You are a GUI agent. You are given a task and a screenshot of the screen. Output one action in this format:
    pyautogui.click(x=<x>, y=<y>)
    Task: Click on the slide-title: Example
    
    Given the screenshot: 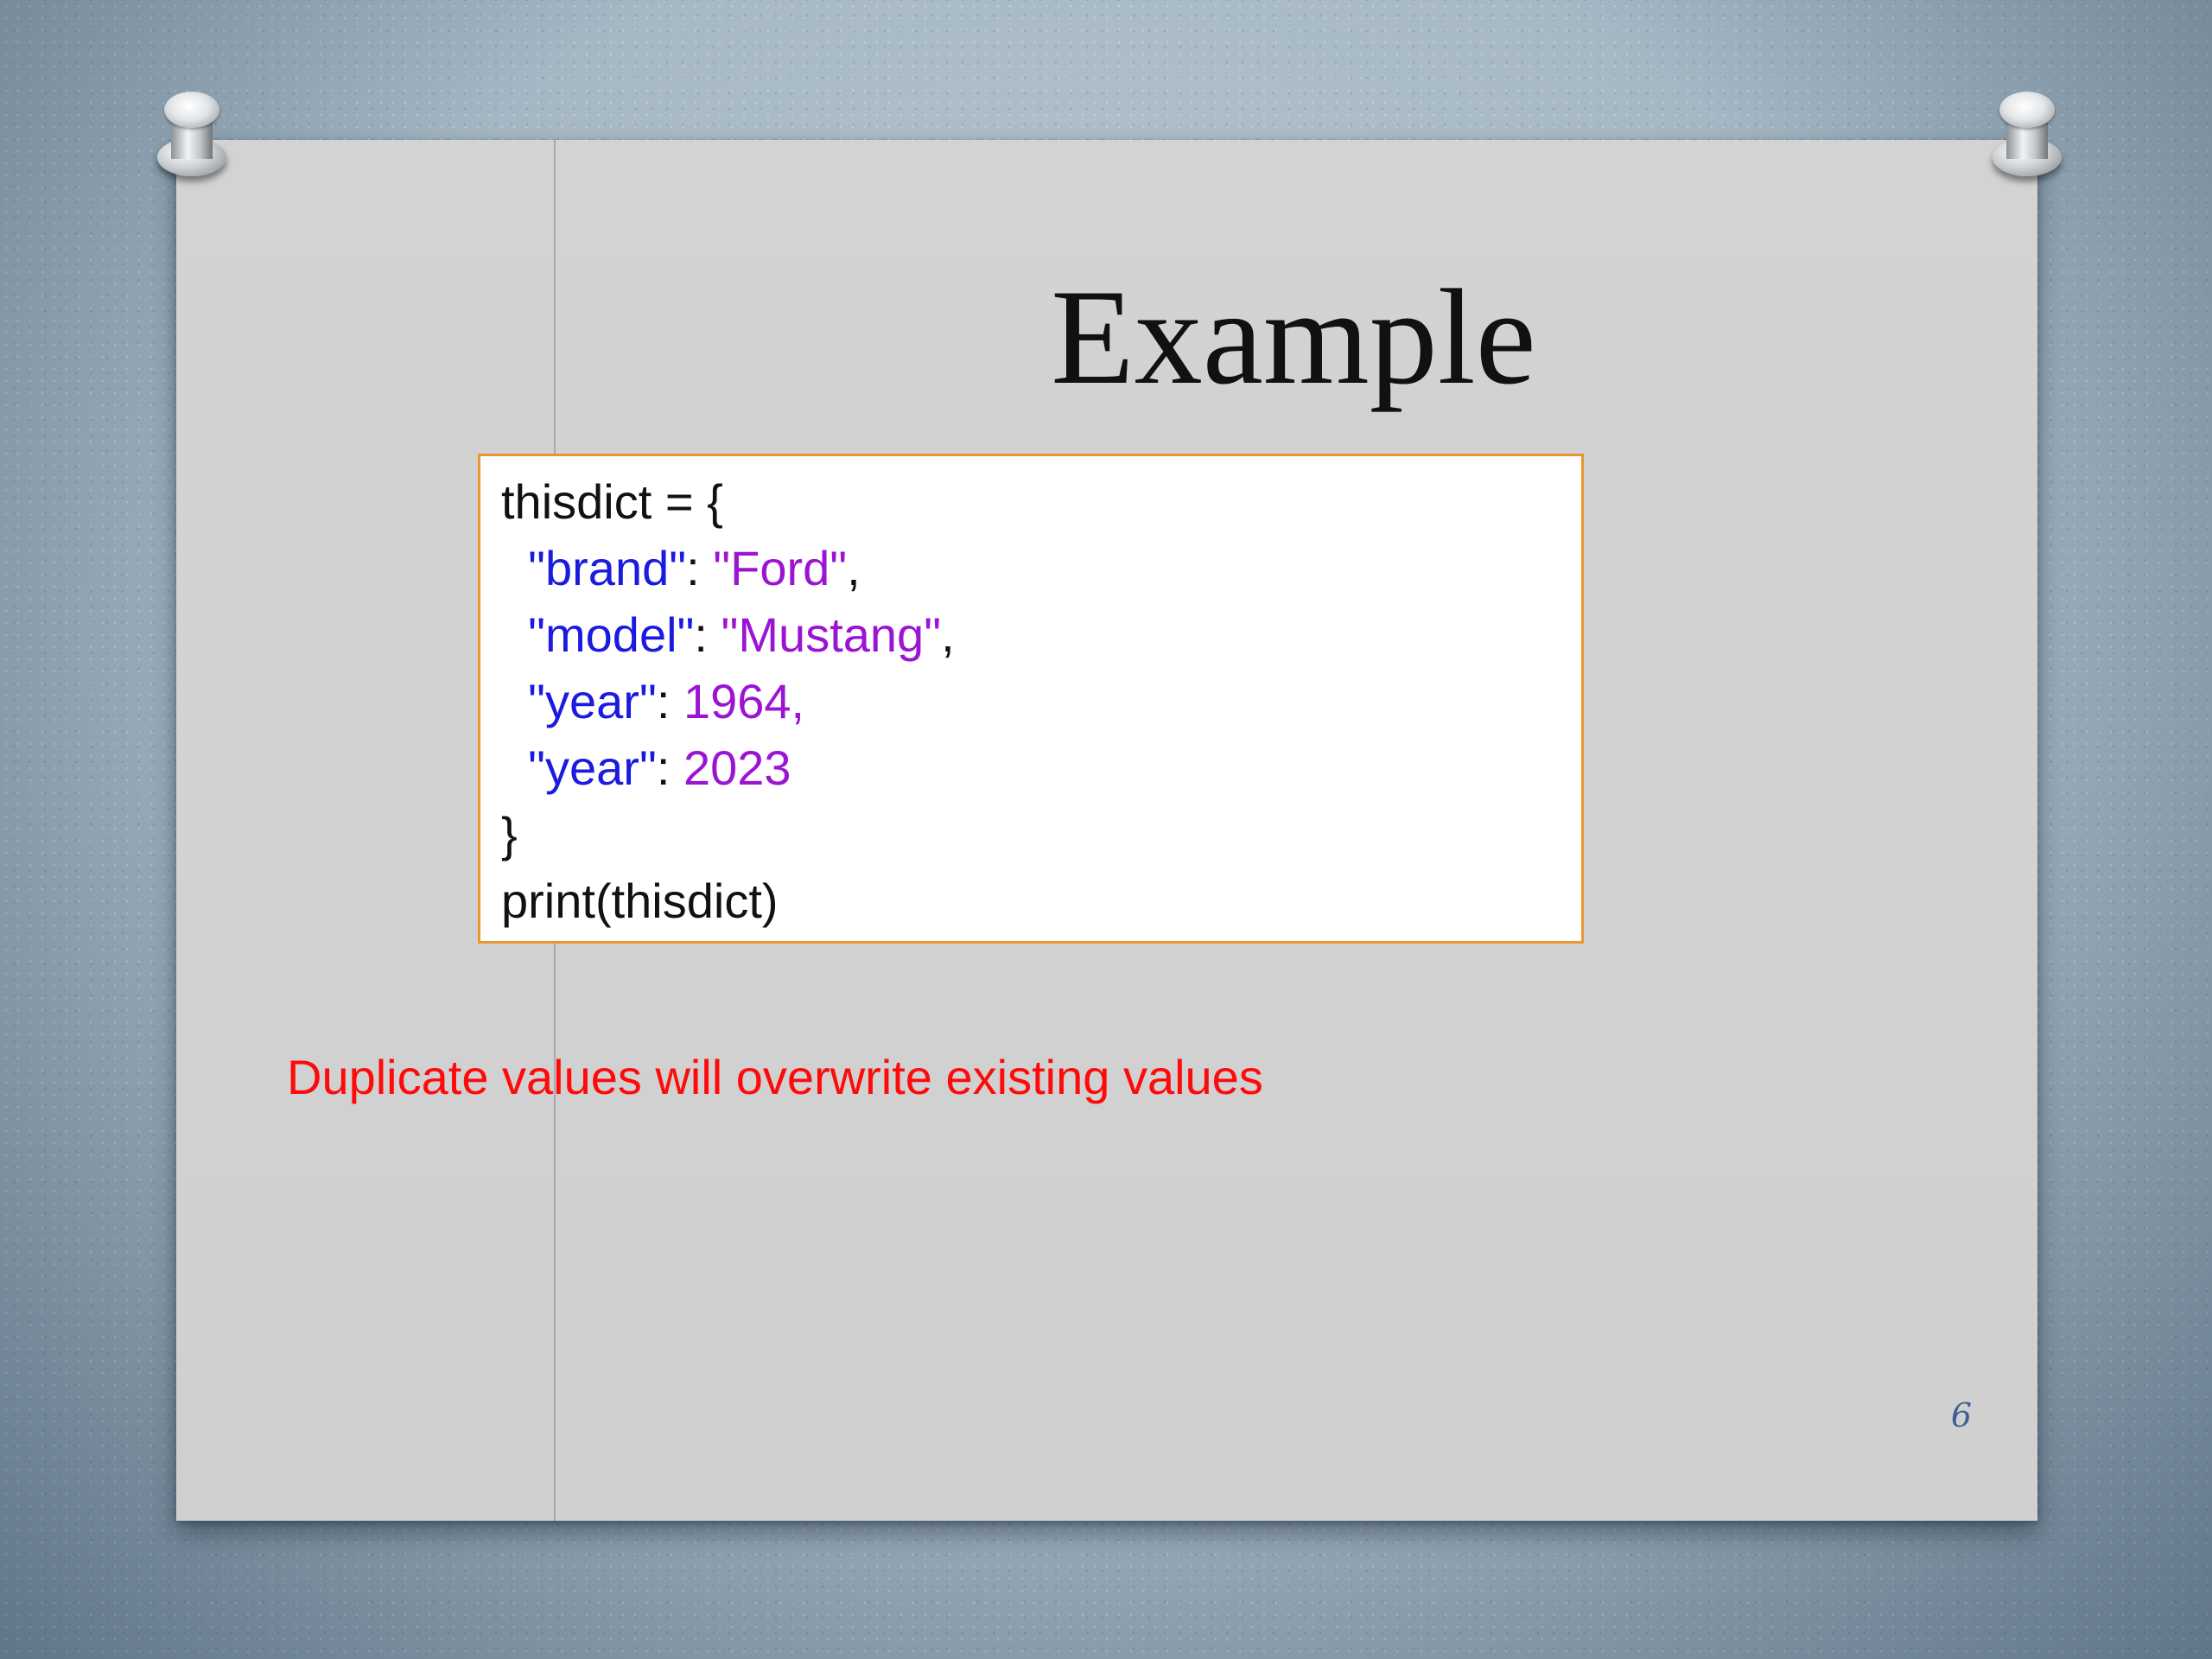 What is the action you would take?
    pyautogui.click(x=1293, y=337)
    